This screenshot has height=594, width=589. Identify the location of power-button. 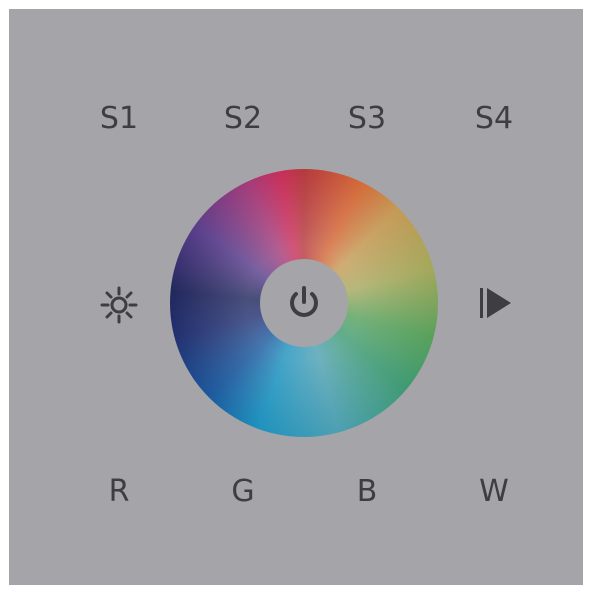
(304, 303).